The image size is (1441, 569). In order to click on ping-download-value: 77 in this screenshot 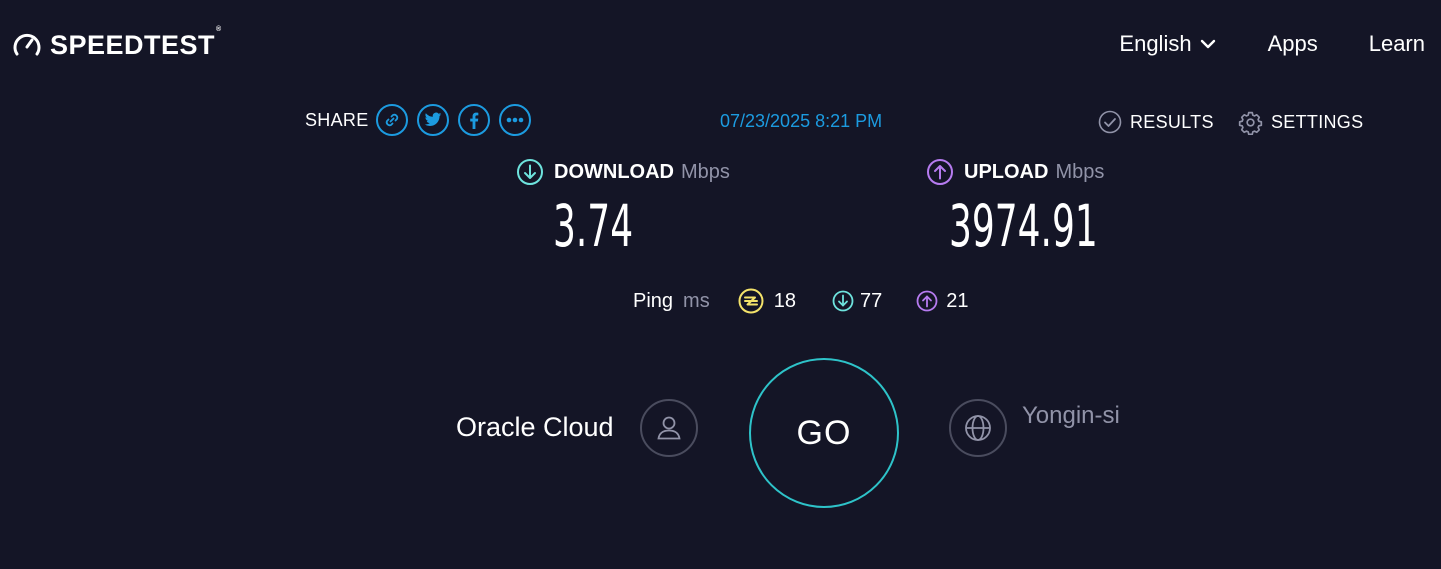, I will do `click(871, 300)`.